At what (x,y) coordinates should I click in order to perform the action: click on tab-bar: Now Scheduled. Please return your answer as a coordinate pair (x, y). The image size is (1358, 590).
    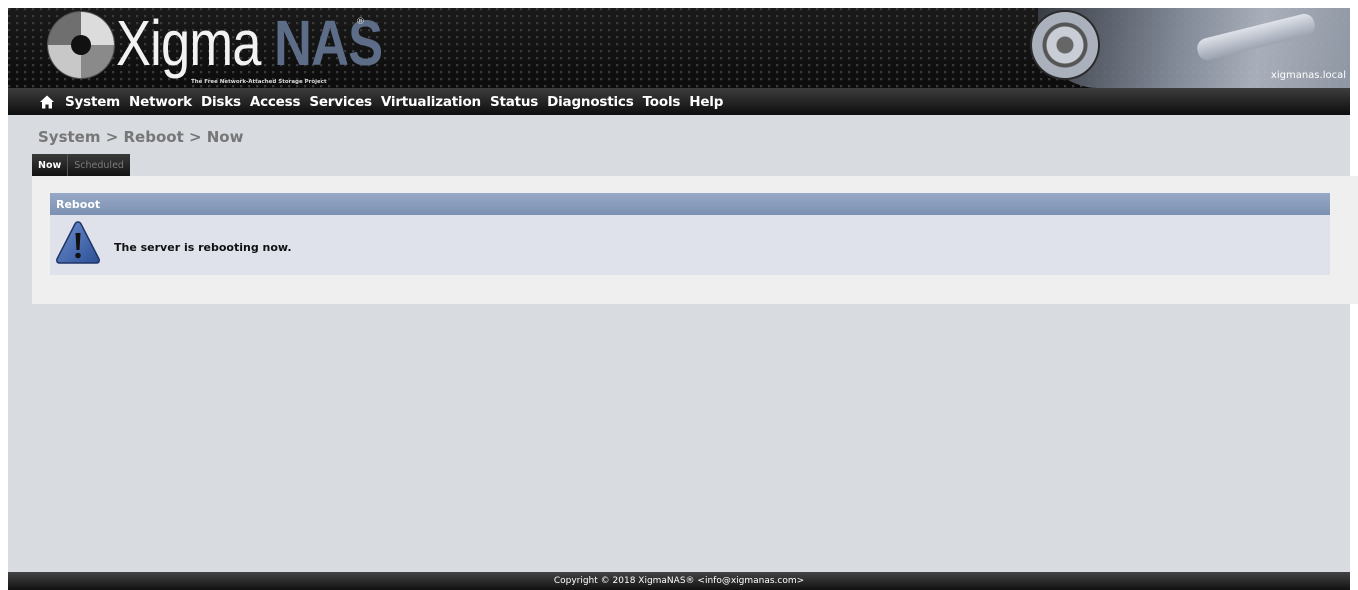
    Looking at the image, I should click on (81, 165).